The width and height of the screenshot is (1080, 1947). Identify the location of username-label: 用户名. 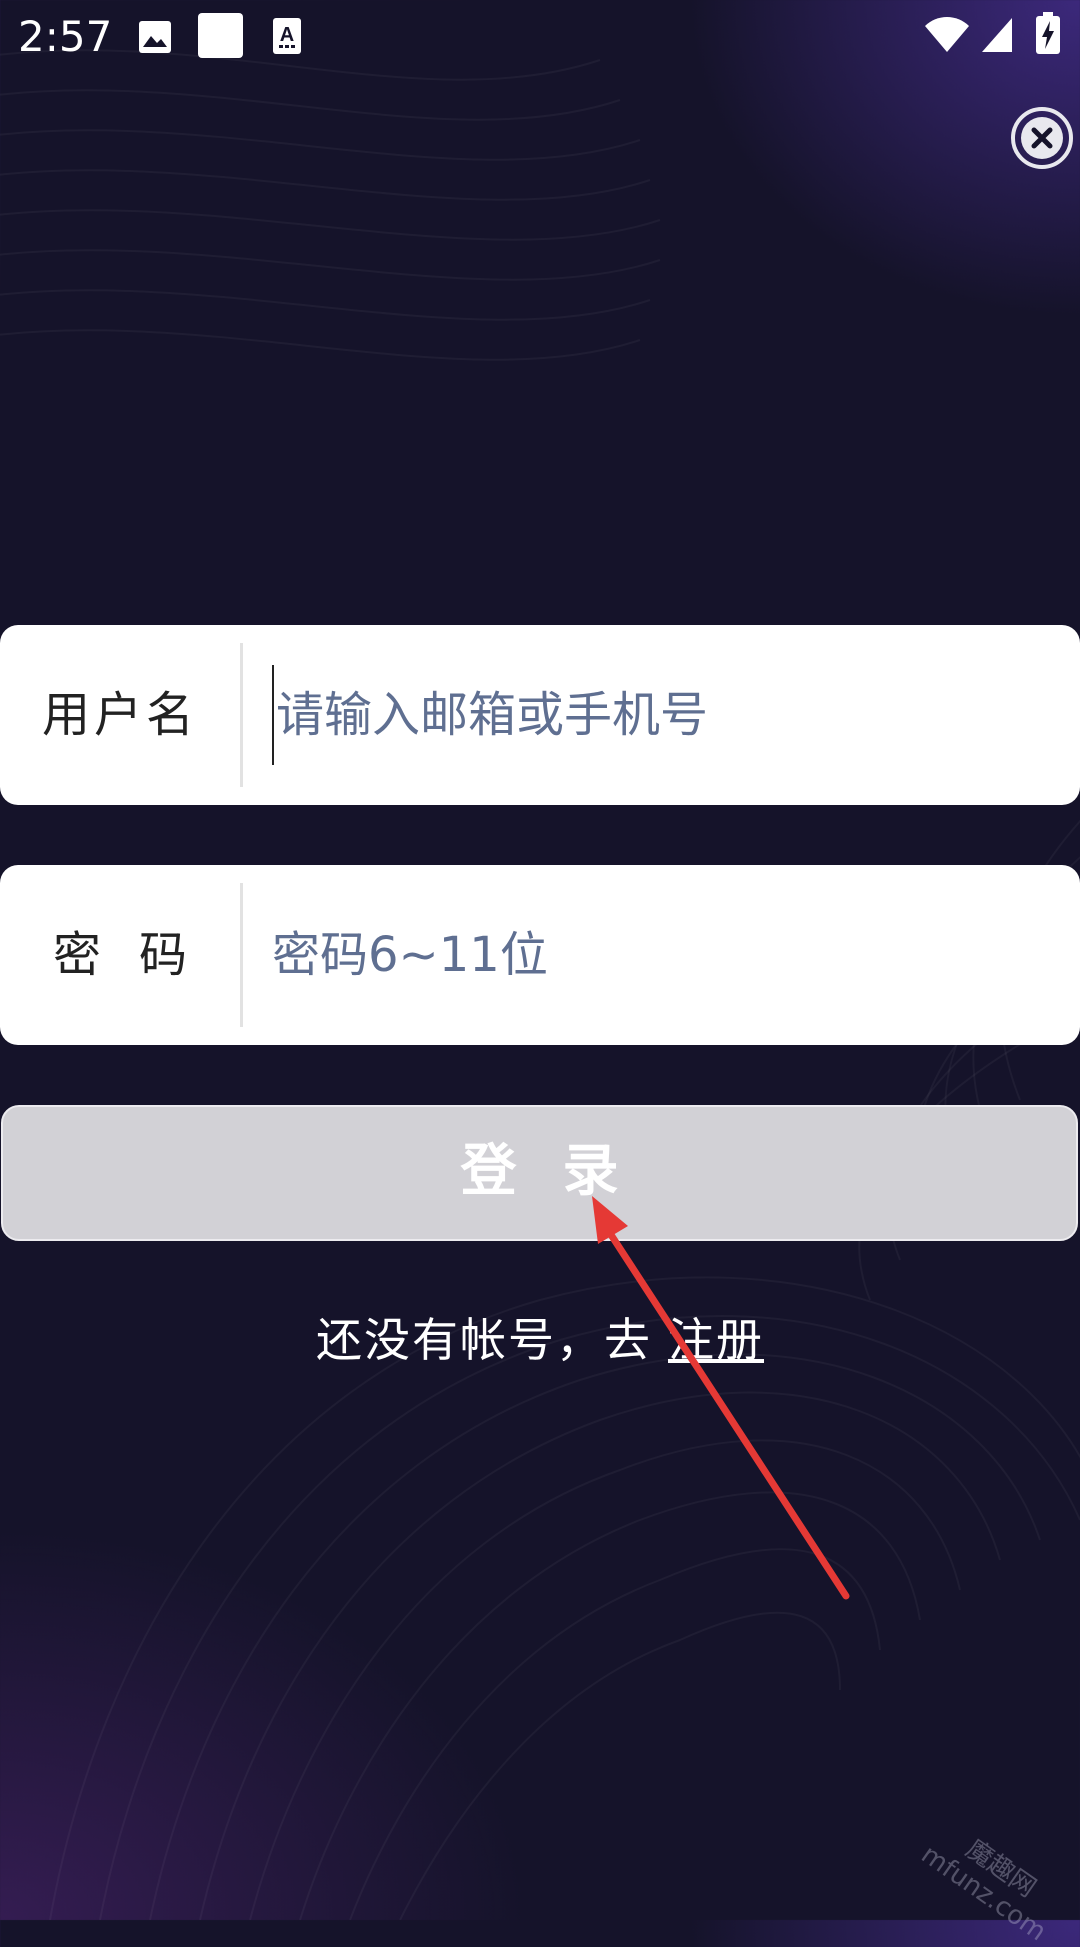
(119, 715).